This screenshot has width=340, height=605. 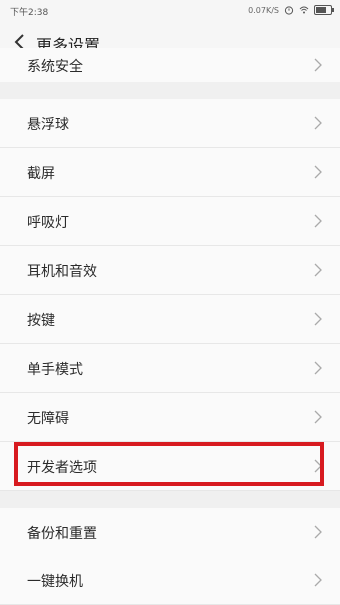 I want to click on network-speed: 0.07K/S, so click(x=263, y=10).